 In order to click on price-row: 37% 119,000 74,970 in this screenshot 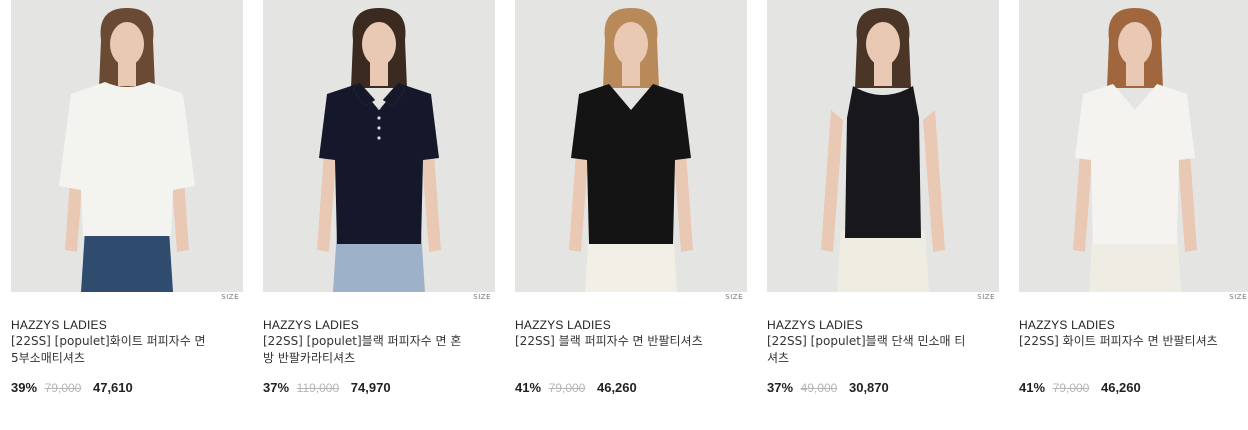, I will do `click(327, 387)`.